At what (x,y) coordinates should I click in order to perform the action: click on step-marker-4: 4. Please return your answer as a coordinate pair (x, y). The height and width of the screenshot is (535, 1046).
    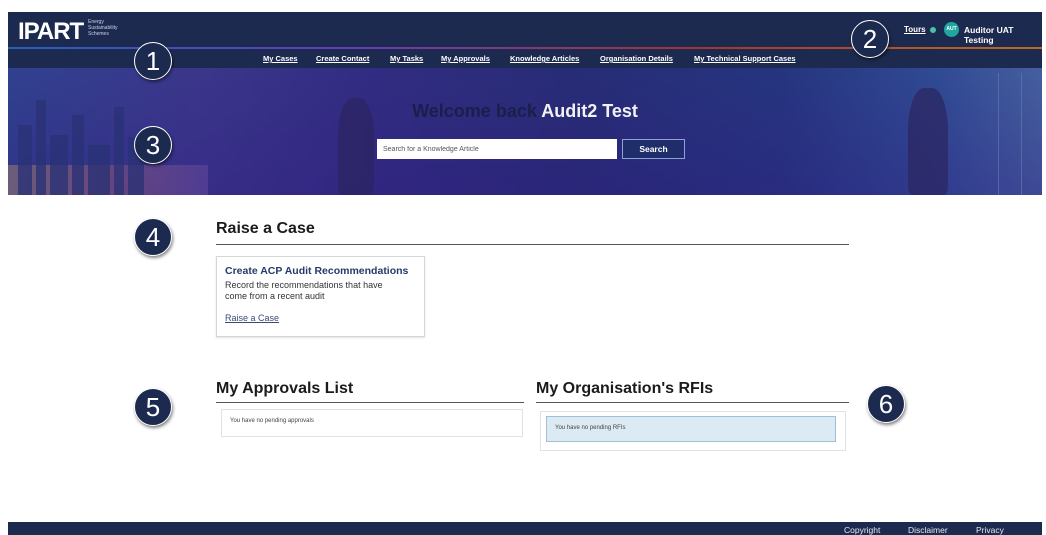
    Looking at the image, I should click on (153, 237).